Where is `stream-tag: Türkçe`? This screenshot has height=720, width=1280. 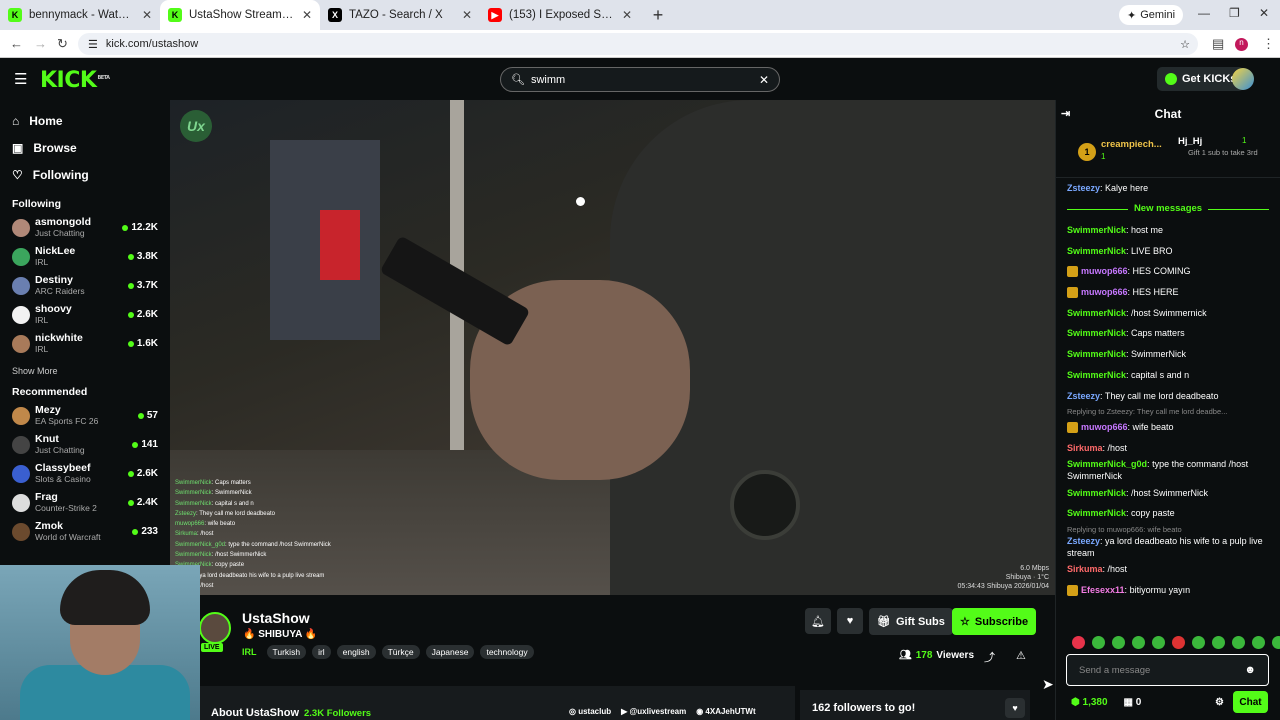 stream-tag: Türkçe is located at coordinates (400, 652).